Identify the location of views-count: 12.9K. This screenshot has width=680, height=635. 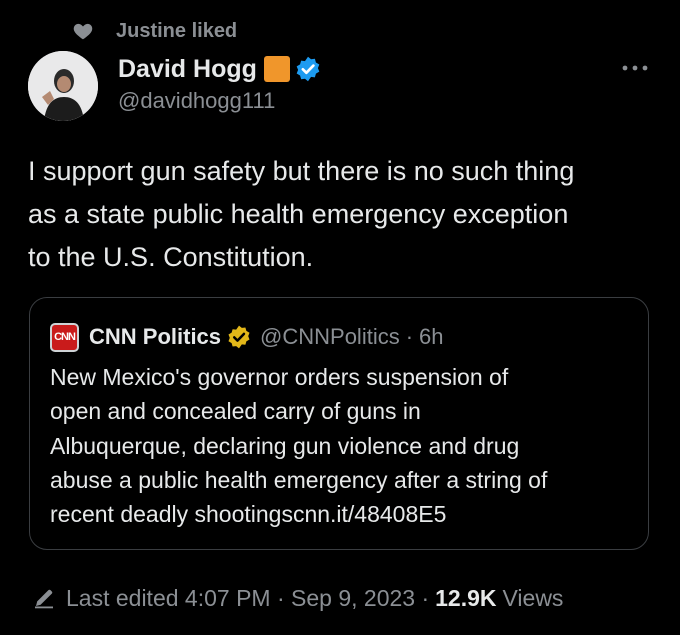
(466, 597).